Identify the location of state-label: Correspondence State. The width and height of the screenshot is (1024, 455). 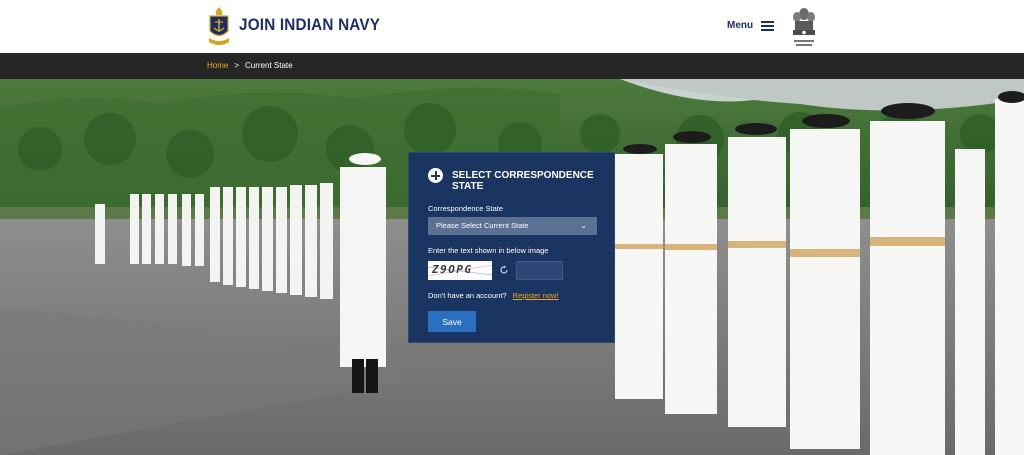
(466, 208).